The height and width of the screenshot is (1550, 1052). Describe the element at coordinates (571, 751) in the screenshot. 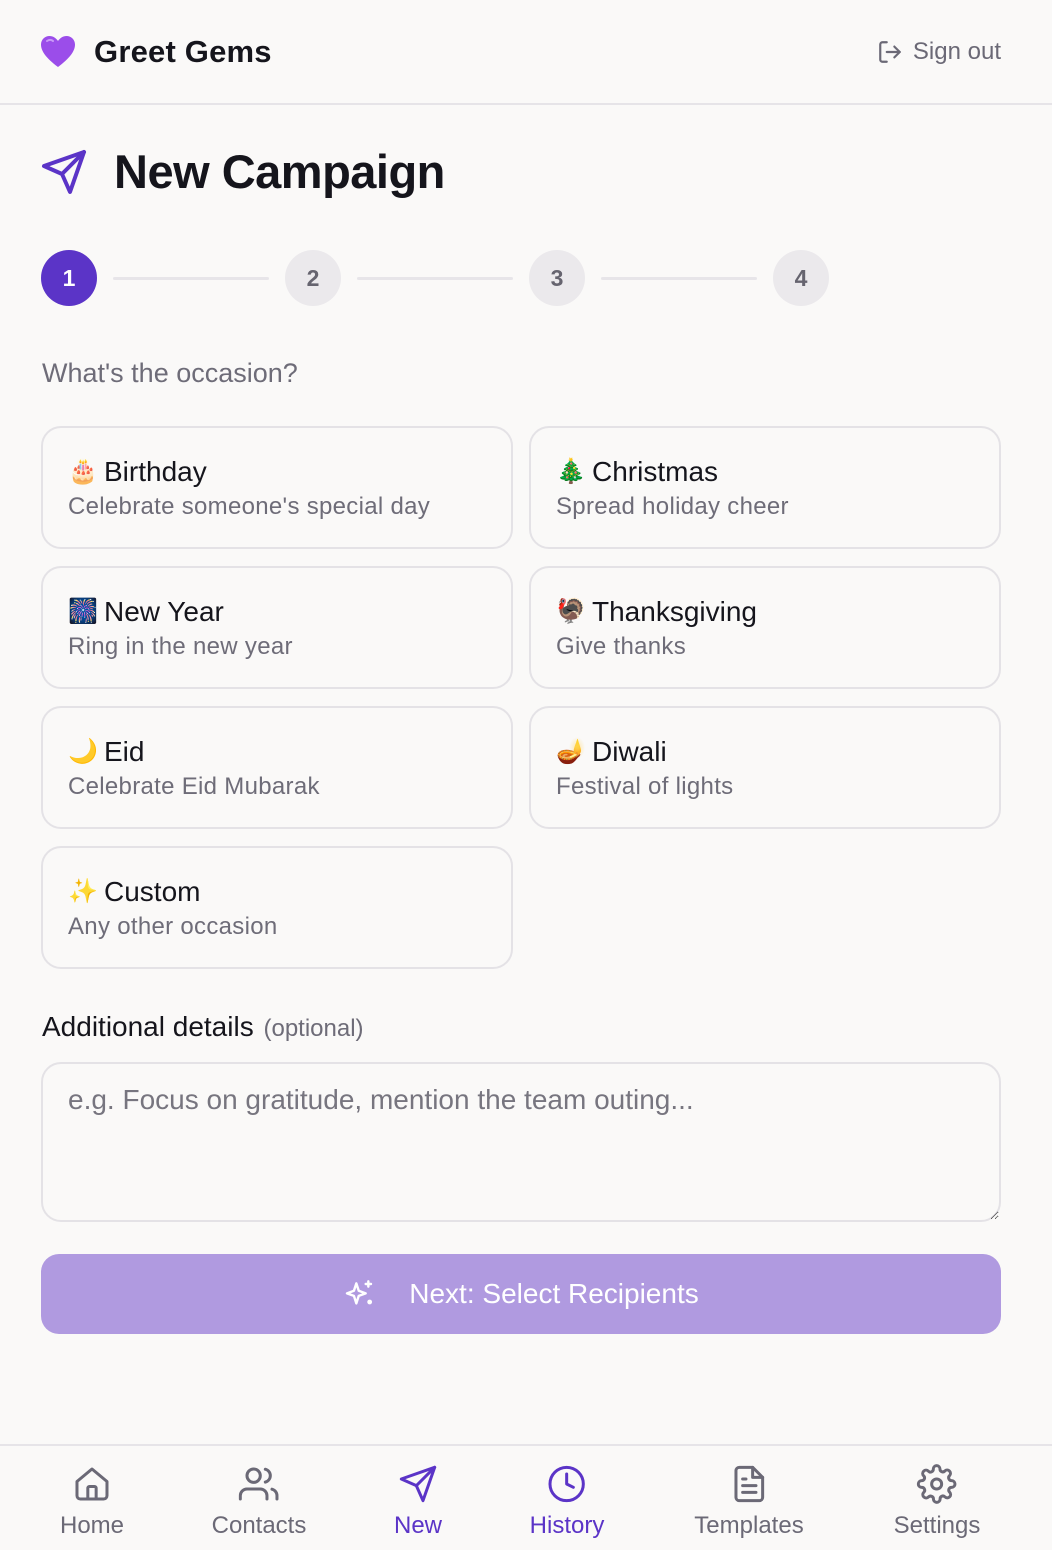

I see `diya-lamp-icon: 🪔` at that location.